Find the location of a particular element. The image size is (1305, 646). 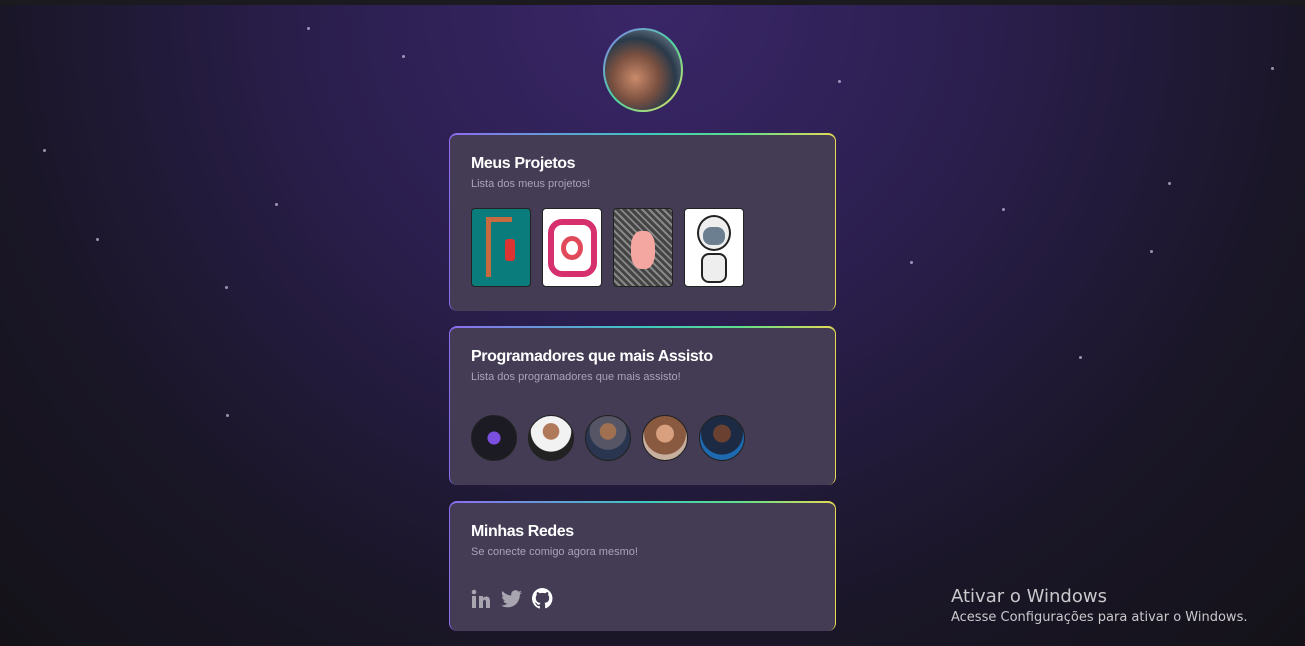

top-bar is located at coordinates (652, 2).